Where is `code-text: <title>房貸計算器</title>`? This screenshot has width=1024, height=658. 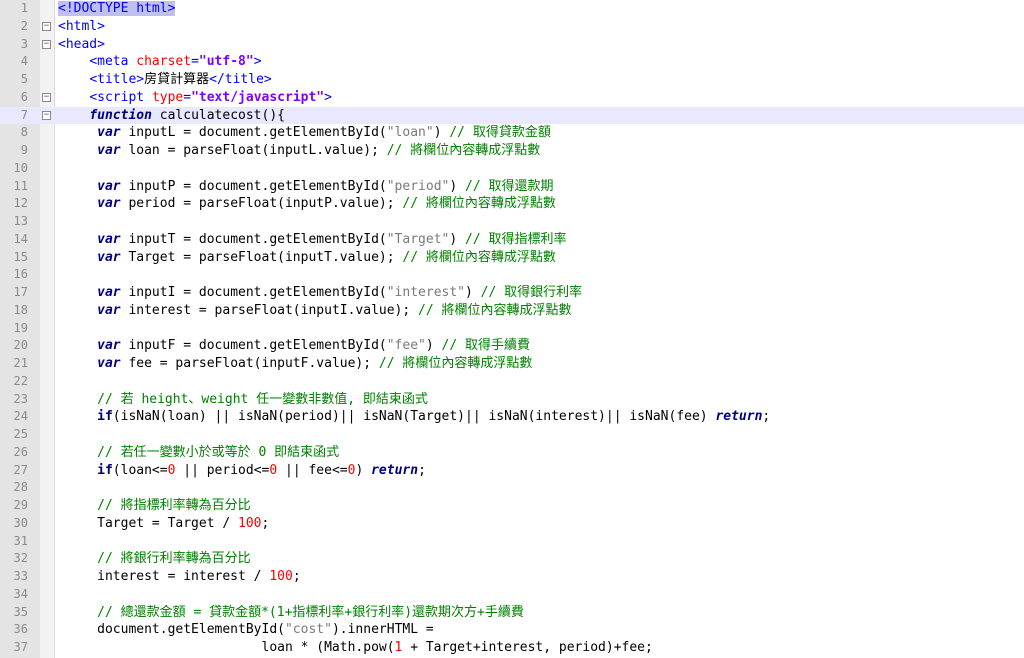
code-text: <title>房貸計算器</title> is located at coordinates (165, 80).